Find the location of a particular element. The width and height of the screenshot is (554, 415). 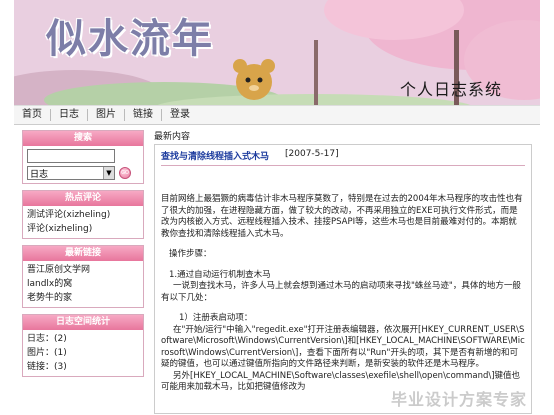

site-title: 似水流年 is located at coordinates (130, 38).